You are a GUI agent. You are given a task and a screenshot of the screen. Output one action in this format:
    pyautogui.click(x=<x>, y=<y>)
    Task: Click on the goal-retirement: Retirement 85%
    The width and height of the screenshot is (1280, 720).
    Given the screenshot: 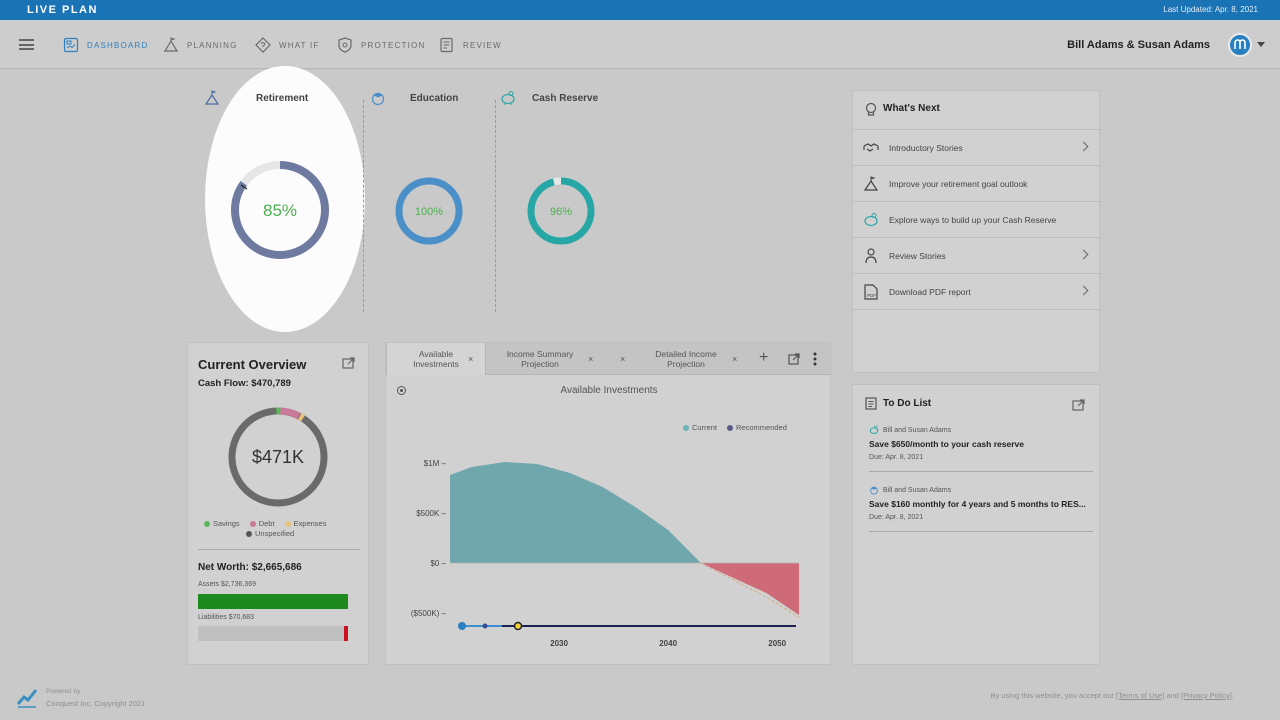 What is the action you would take?
    pyautogui.click(x=274, y=200)
    